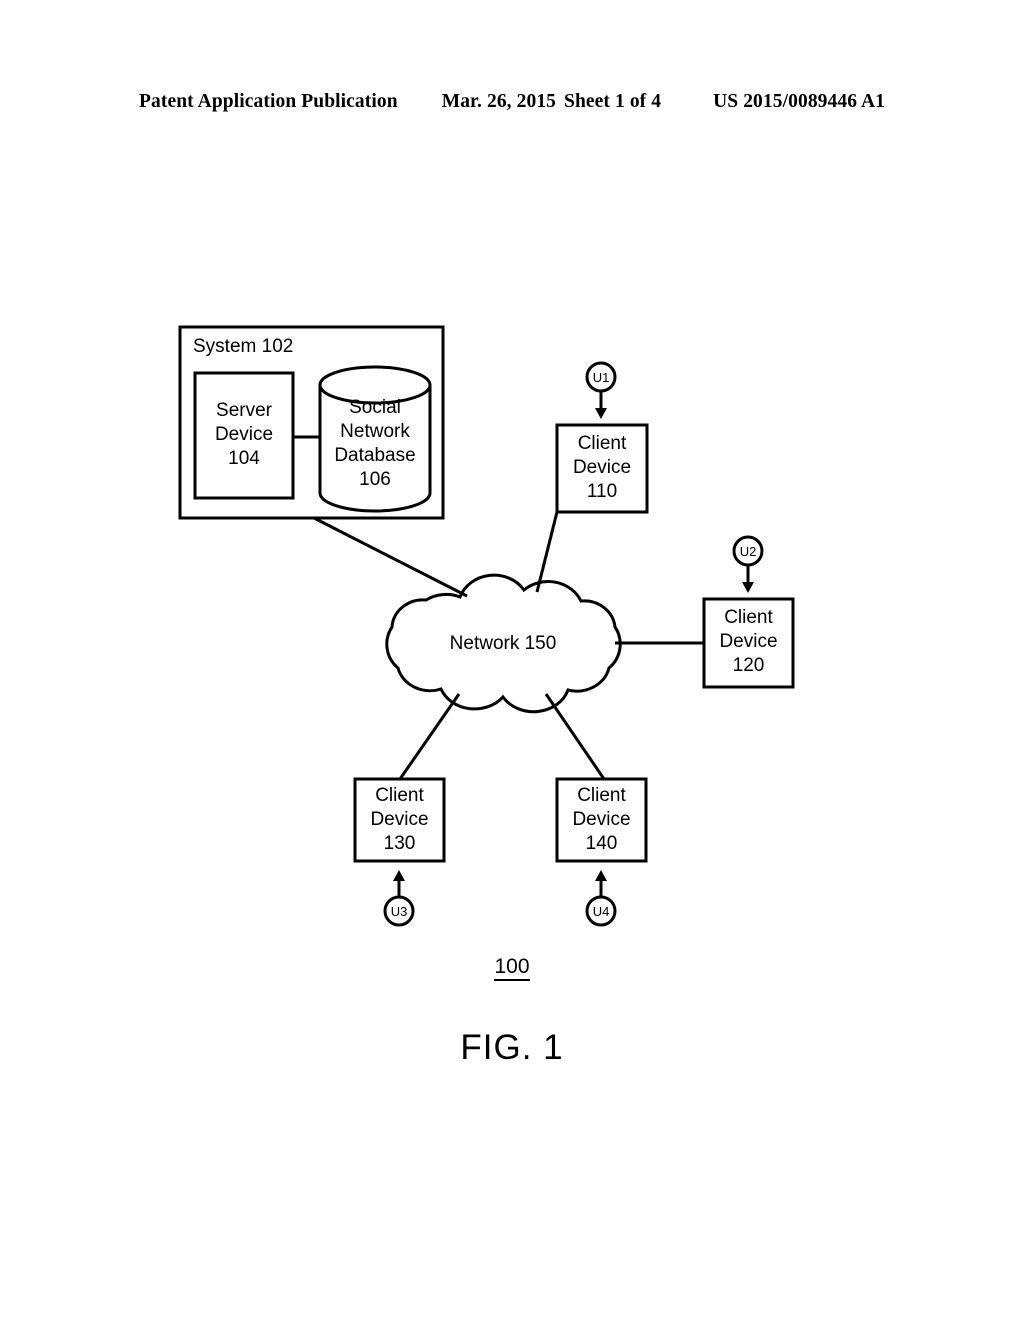  I want to click on client-device-110-label: Client Device 110, so click(602, 467).